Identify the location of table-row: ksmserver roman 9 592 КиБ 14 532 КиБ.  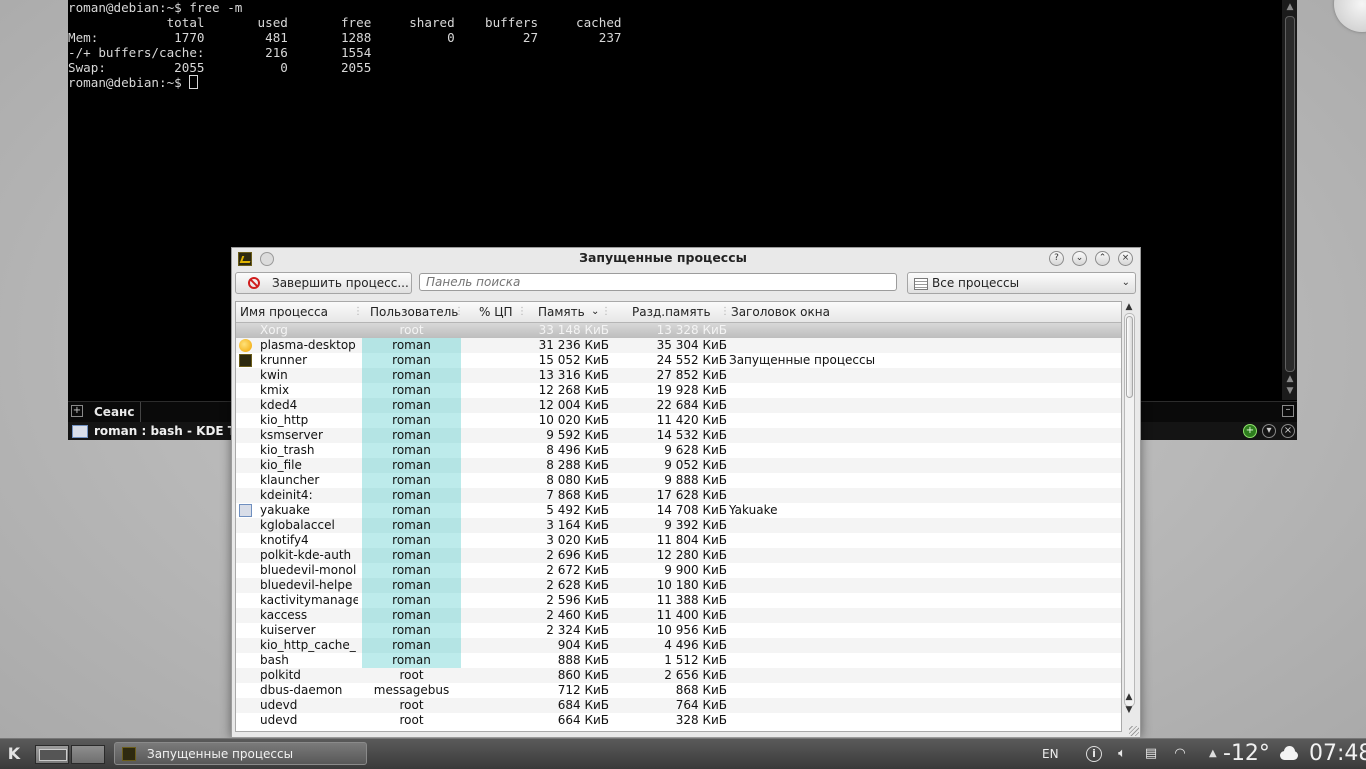
(678, 435).